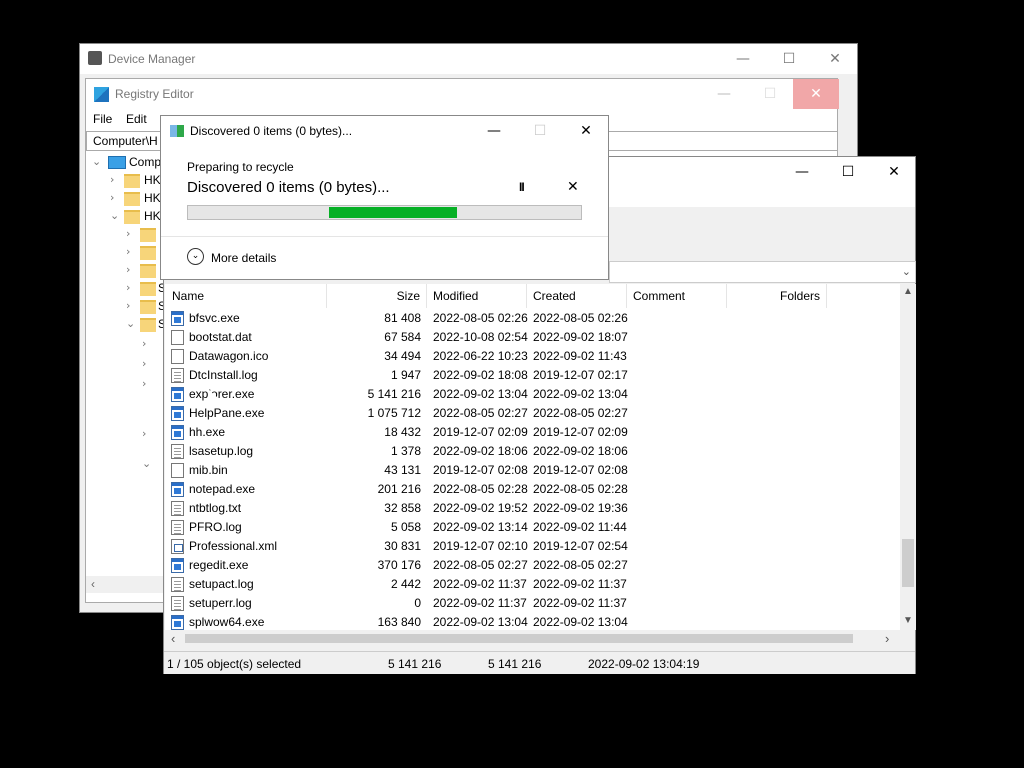 Image resolution: width=1024 pixels, height=768 pixels. Describe the element at coordinates (102, 119) in the screenshot. I see `menu-file: File` at that location.